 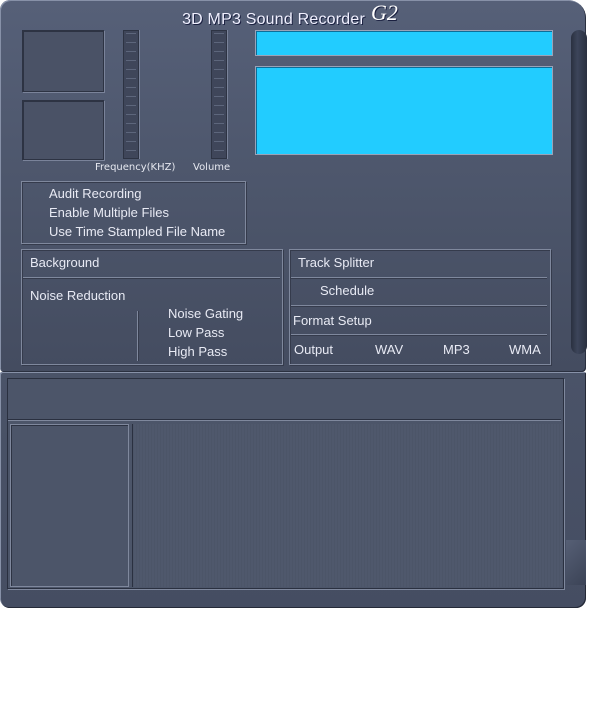 What do you see at coordinates (576, 562) in the screenshot?
I see `lower-corner-notch` at bounding box center [576, 562].